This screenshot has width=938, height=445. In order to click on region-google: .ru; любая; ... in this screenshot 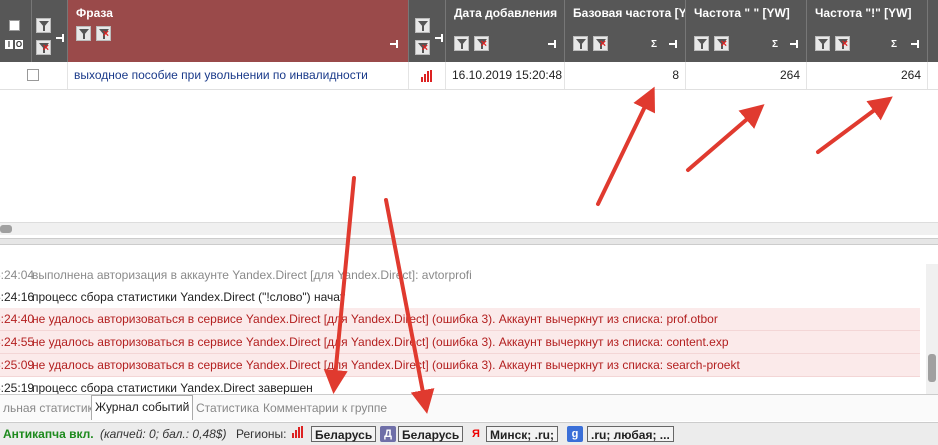, I will do `click(630, 434)`.